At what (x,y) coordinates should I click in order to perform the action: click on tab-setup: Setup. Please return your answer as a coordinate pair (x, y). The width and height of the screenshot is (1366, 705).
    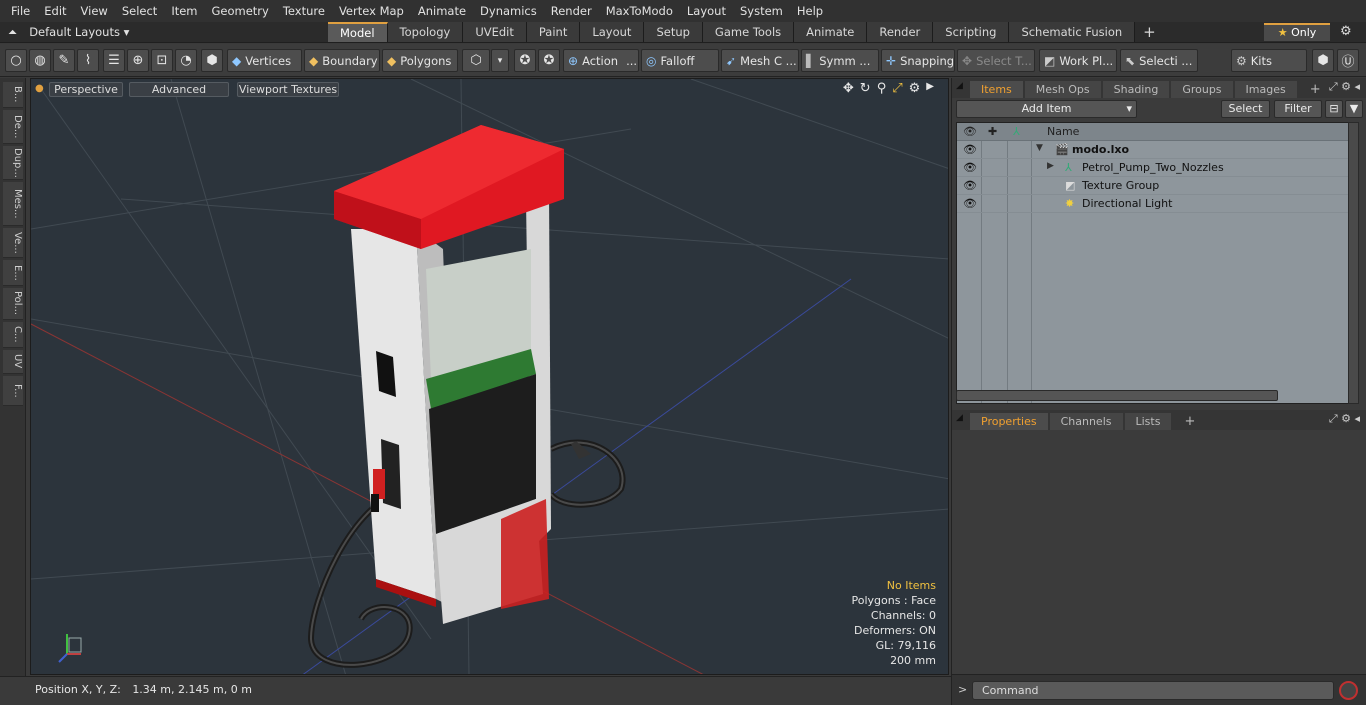
    Looking at the image, I should click on (673, 32).